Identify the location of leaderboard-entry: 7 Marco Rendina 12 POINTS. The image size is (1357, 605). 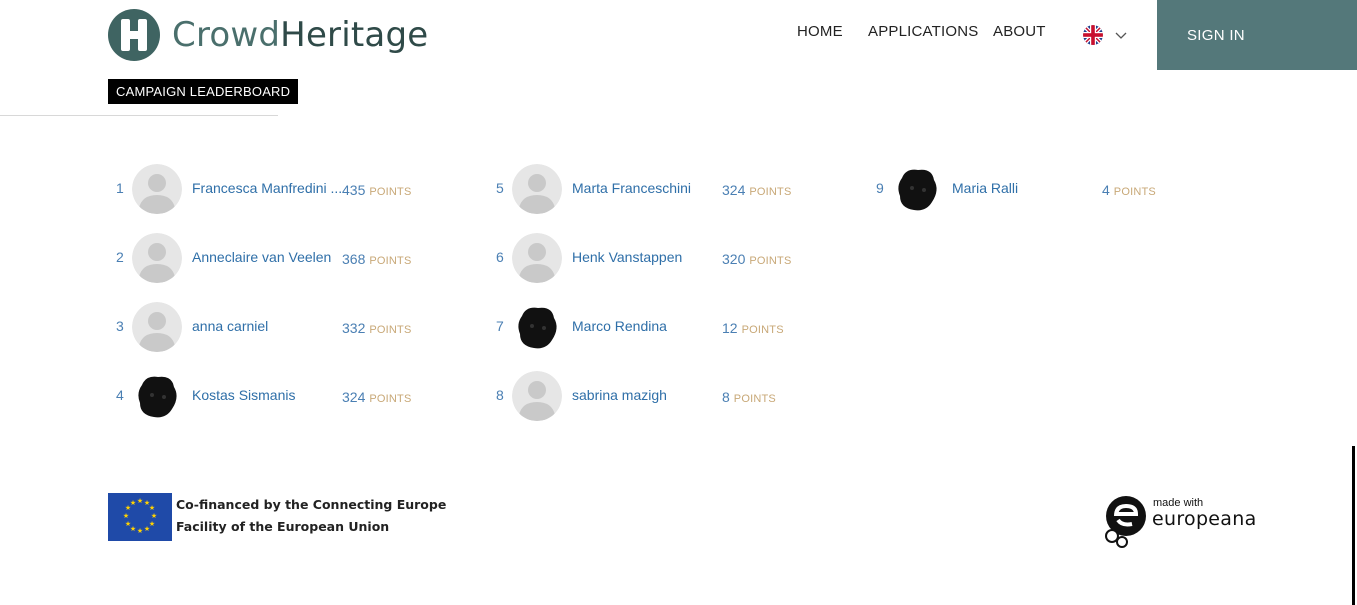
(676, 327).